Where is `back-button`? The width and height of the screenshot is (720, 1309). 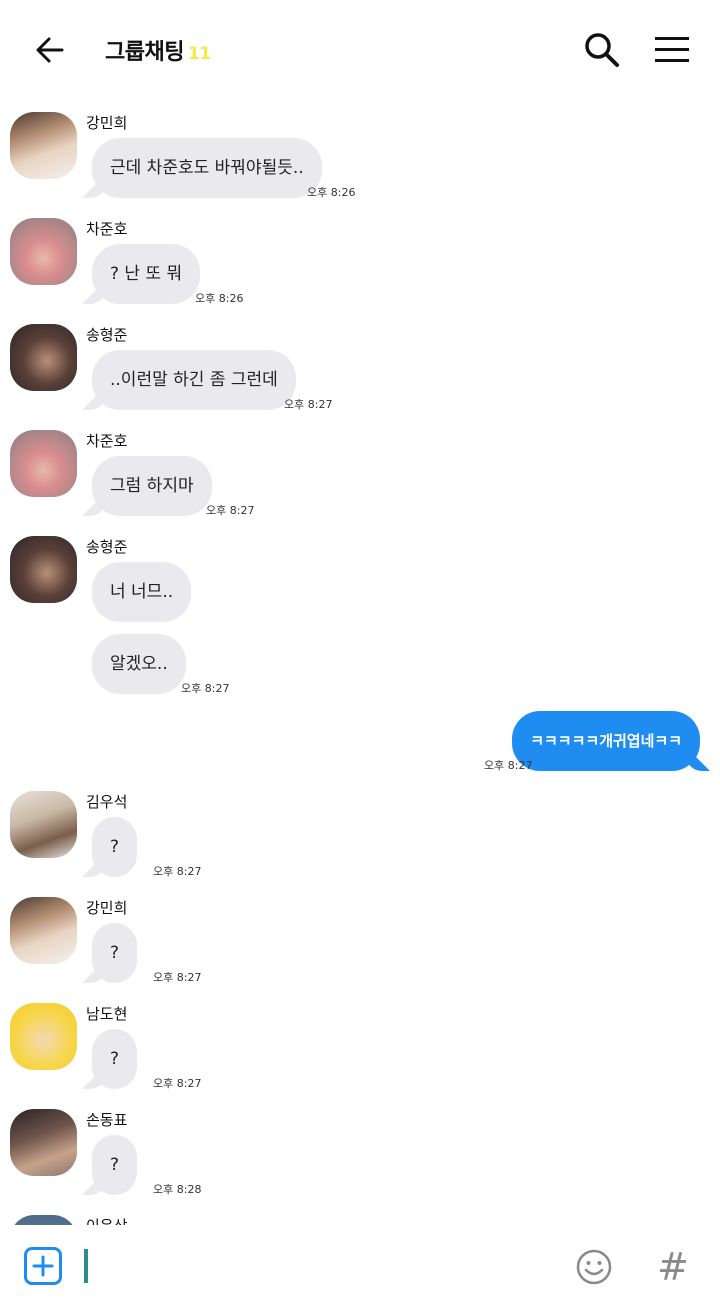 back-button is located at coordinates (50, 50).